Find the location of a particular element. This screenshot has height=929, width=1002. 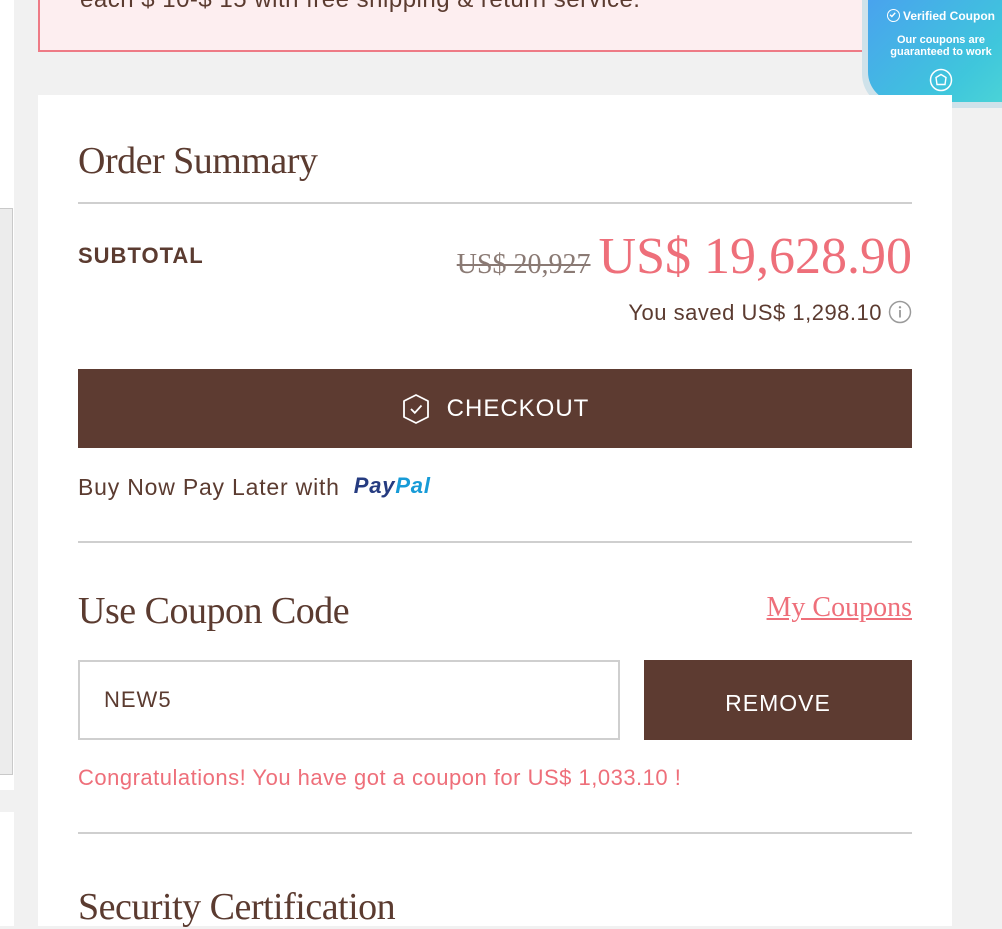

coupon-code-input is located at coordinates (349, 700).